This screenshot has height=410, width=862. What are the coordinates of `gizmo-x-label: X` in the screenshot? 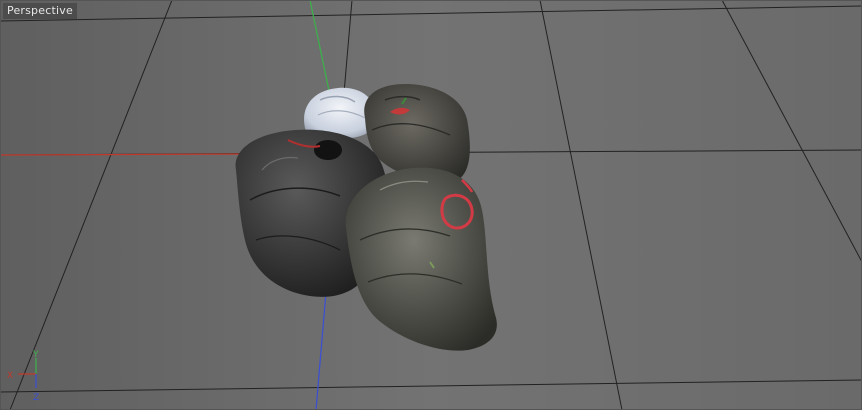 It's located at (10, 376).